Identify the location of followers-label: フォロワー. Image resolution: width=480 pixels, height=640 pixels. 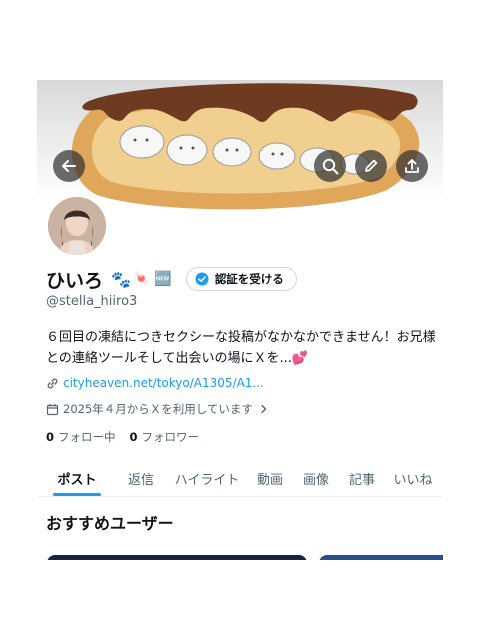
(170, 437).